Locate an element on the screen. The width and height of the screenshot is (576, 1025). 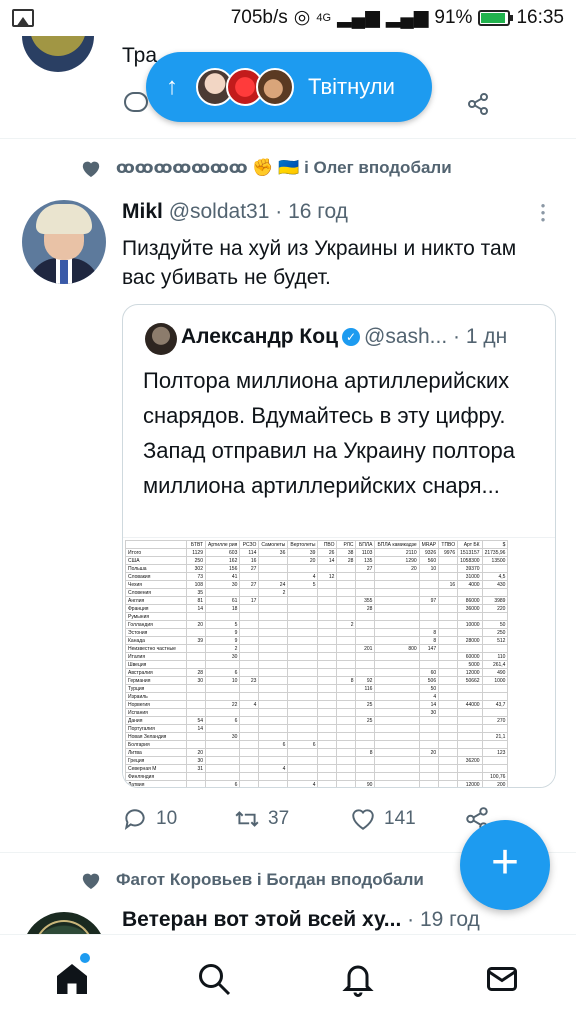
media-table-cell: БТВТ is located at coordinates (196, 544).